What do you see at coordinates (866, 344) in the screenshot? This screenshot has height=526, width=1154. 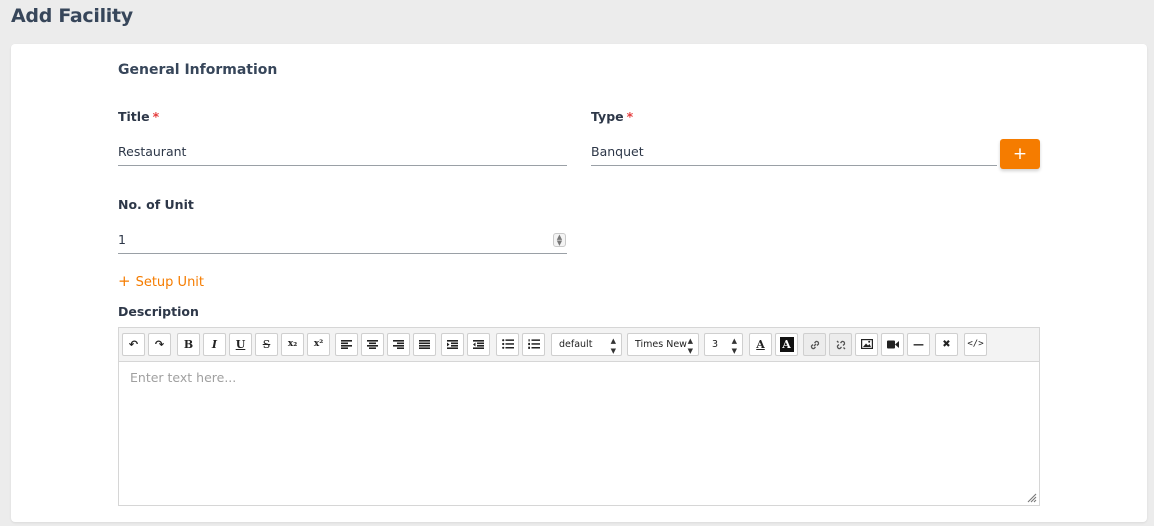 I see `image-icon` at bounding box center [866, 344].